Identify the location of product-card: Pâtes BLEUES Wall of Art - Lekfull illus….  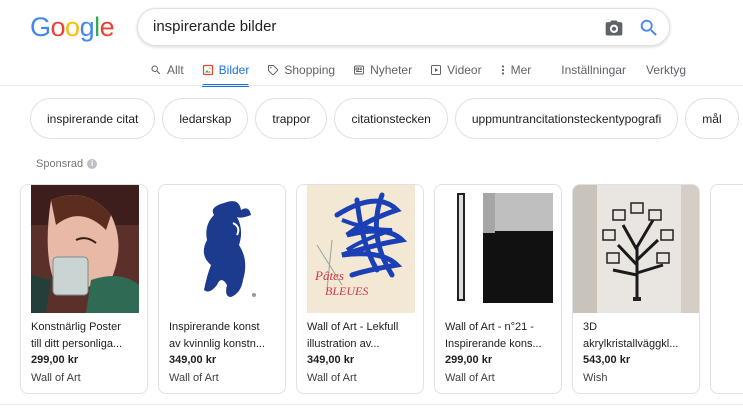
(360, 289).